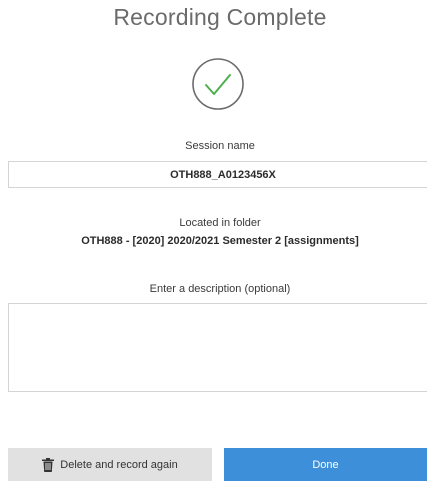 The height and width of the screenshot is (481, 427). I want to click on folder-label: Located in folder, so click(220, 223).